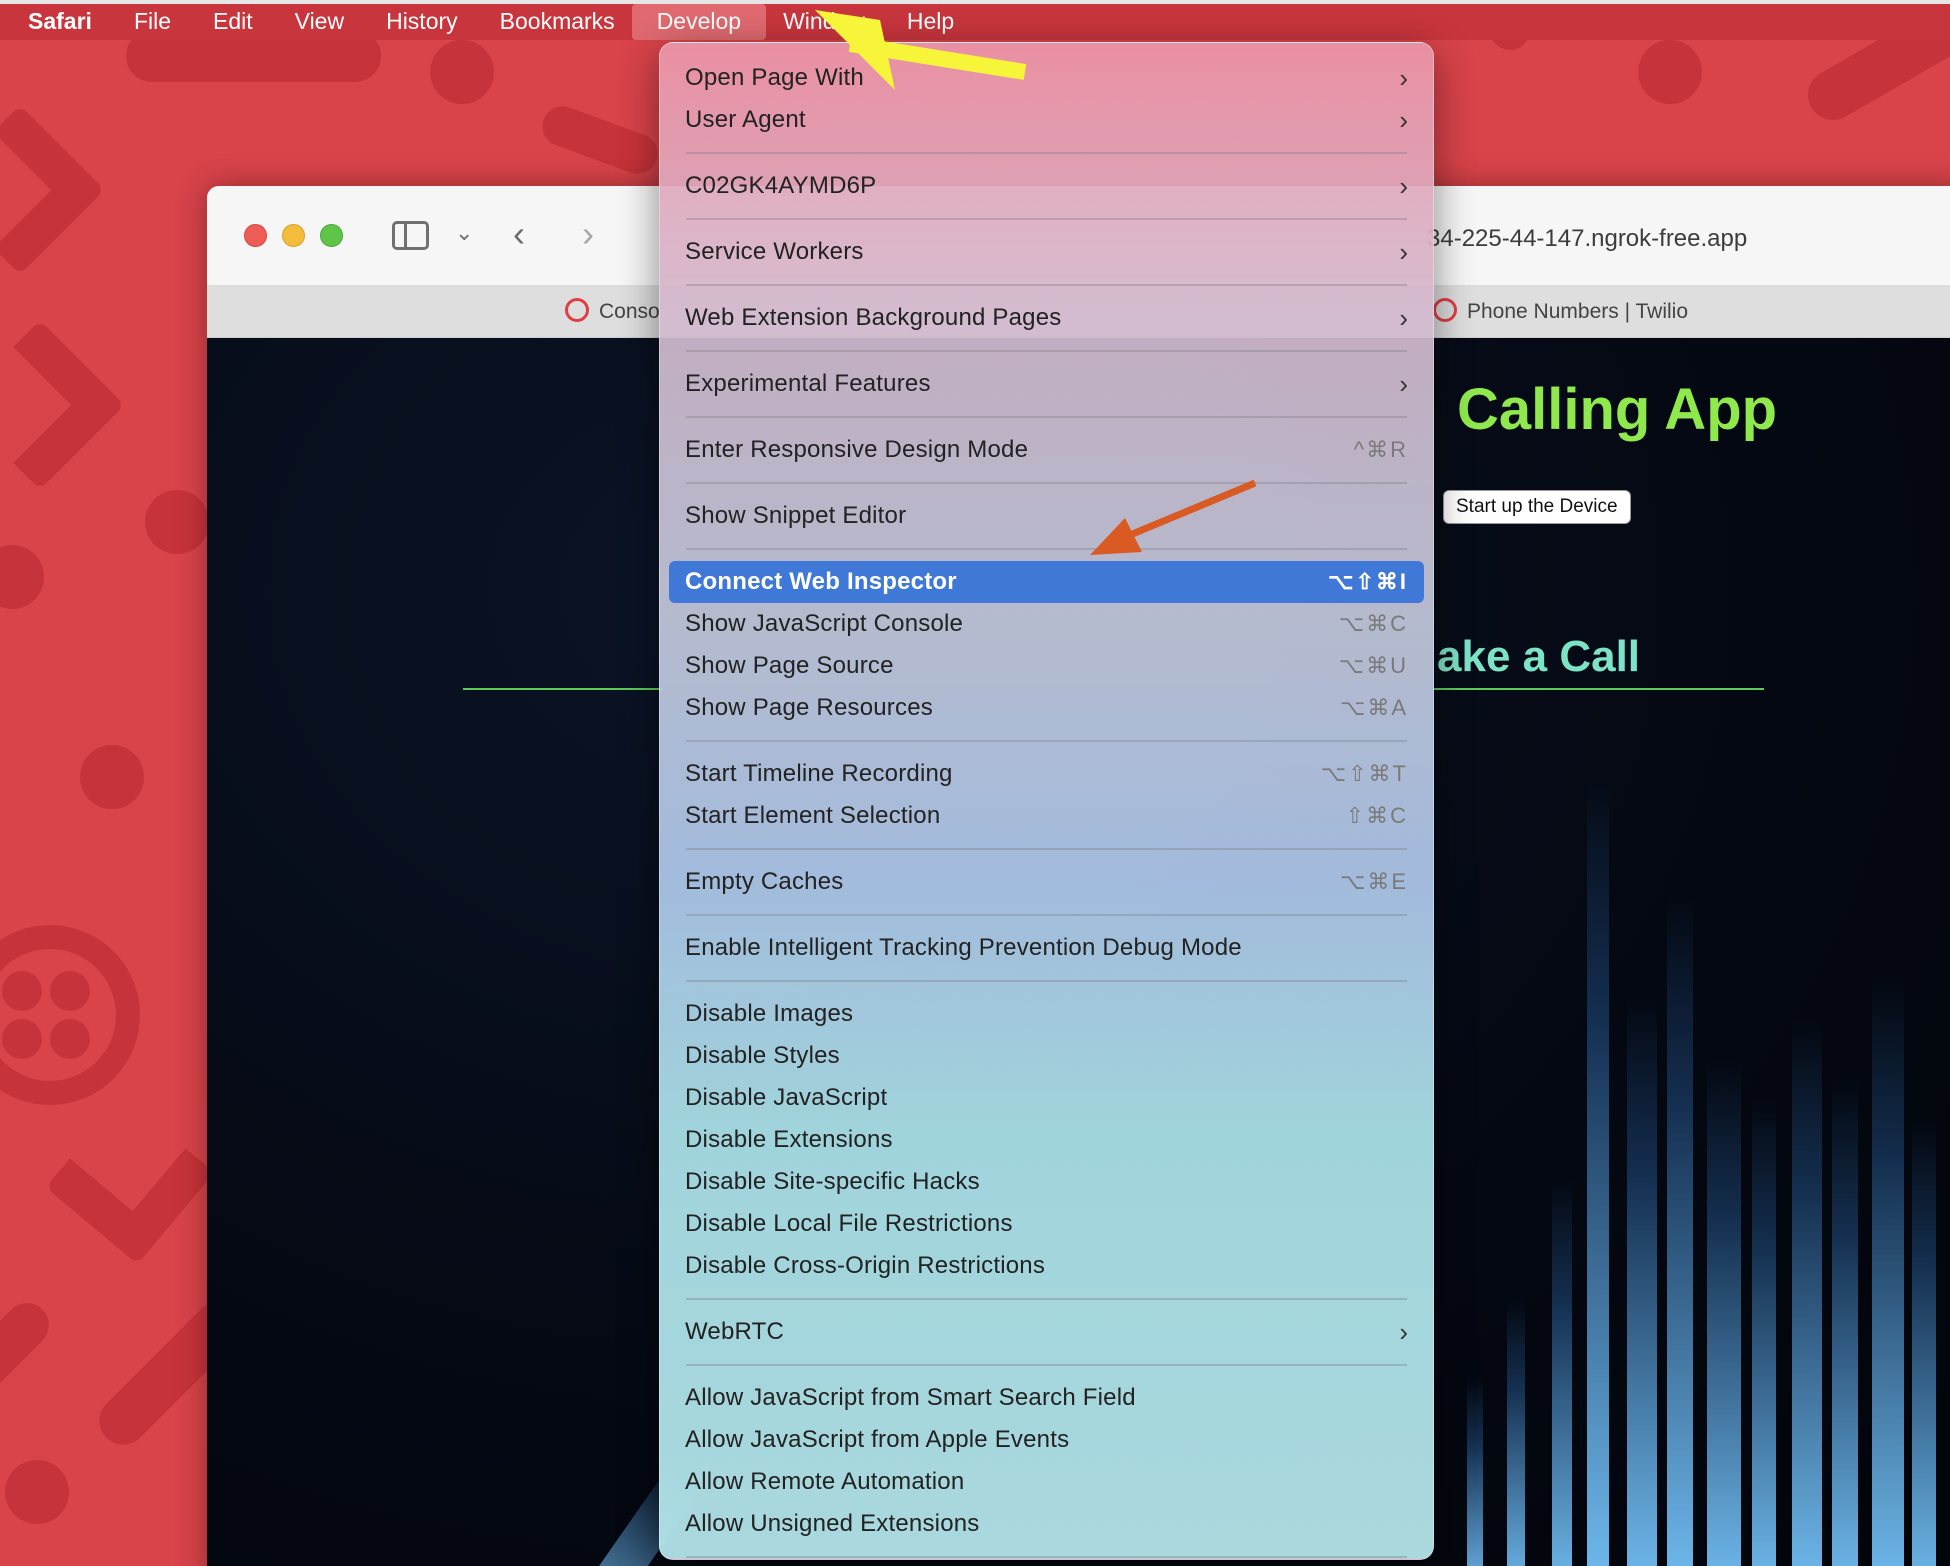 The width and height of the screenshot is (1950, 1566). I want to click on menu-item-disable-cross-origin-restrictions: Disable Cross-Origin Restrictions, so click(1046, 1266).